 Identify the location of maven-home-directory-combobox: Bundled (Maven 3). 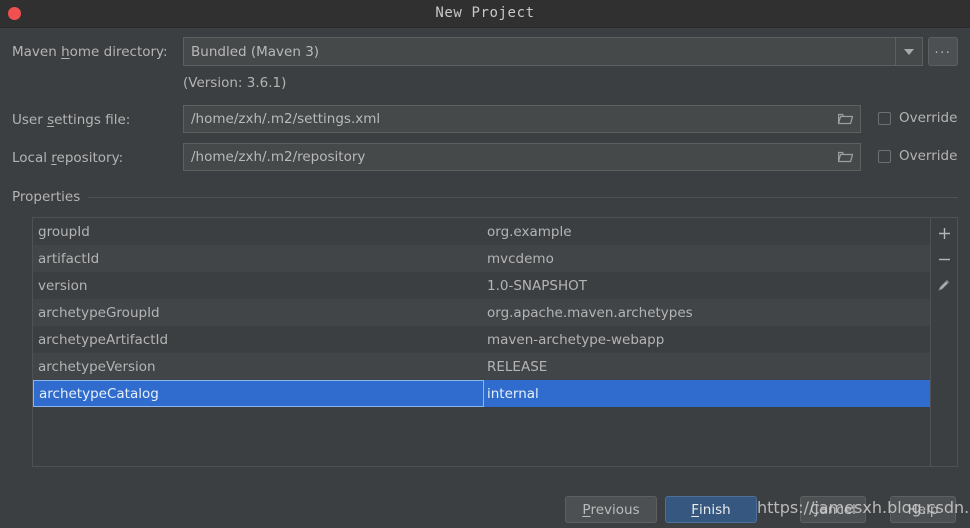
(553, 51).